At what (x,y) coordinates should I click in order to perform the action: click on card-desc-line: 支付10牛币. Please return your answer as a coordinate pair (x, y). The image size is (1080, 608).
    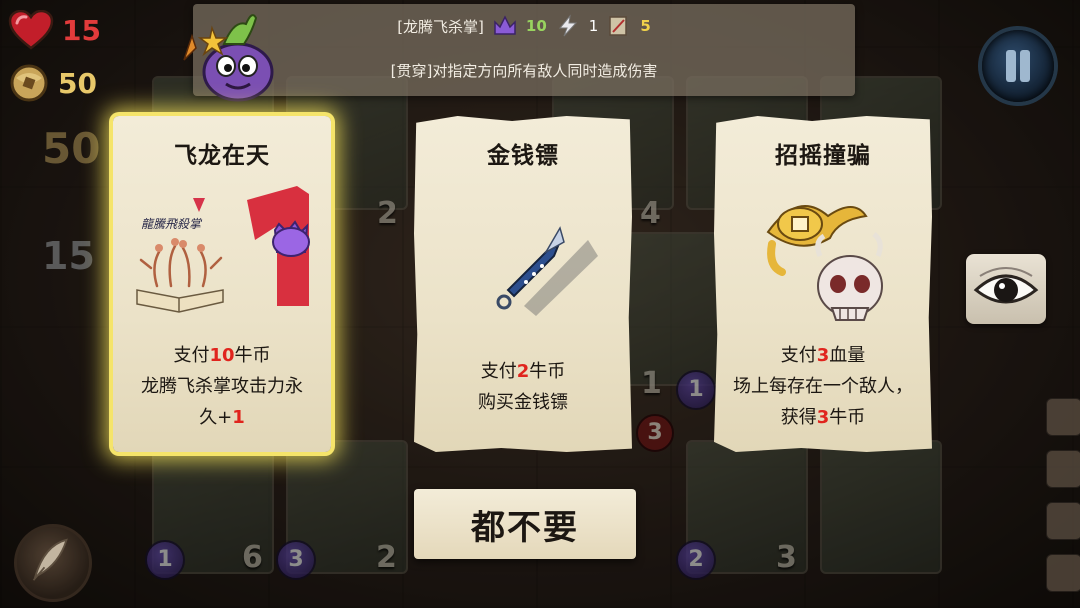
    Looking at the image, I should click on (222, 355).